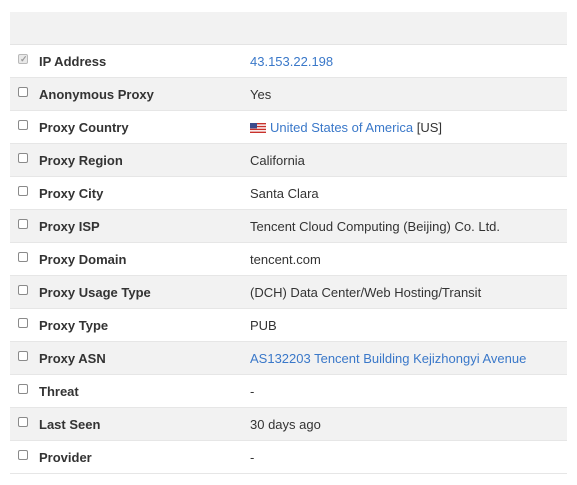 This screenshot has width=577, height=485. I want to click on row-proxy-region: Proxy Region California, so click(288, 160).